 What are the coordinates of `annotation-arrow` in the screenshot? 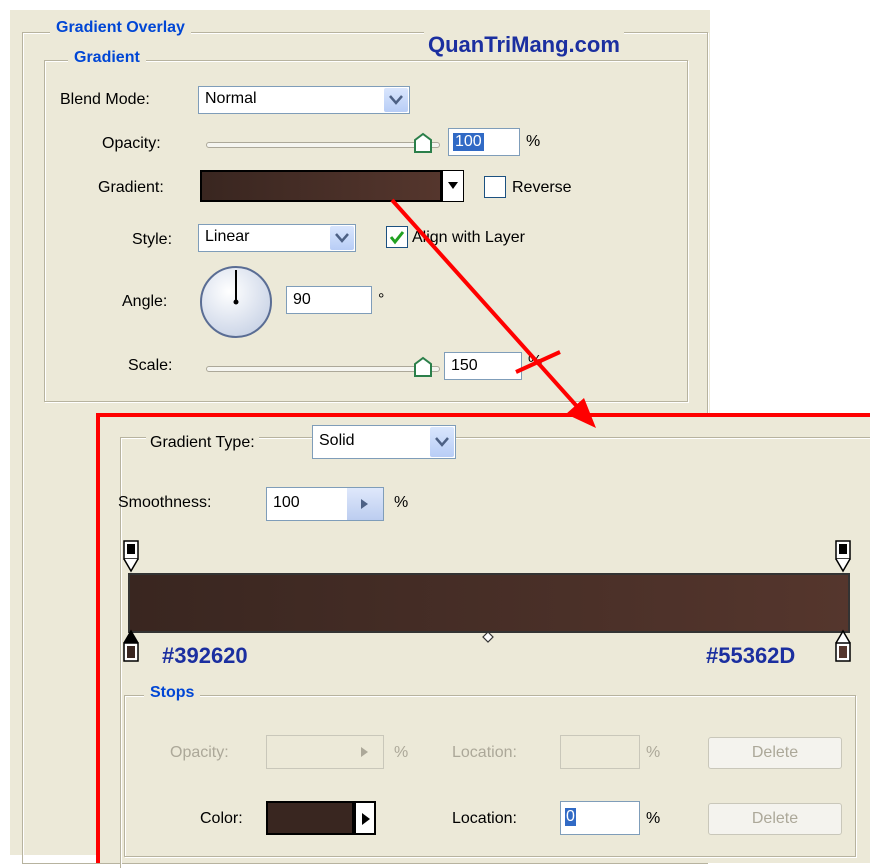 It's located at (493, 313).